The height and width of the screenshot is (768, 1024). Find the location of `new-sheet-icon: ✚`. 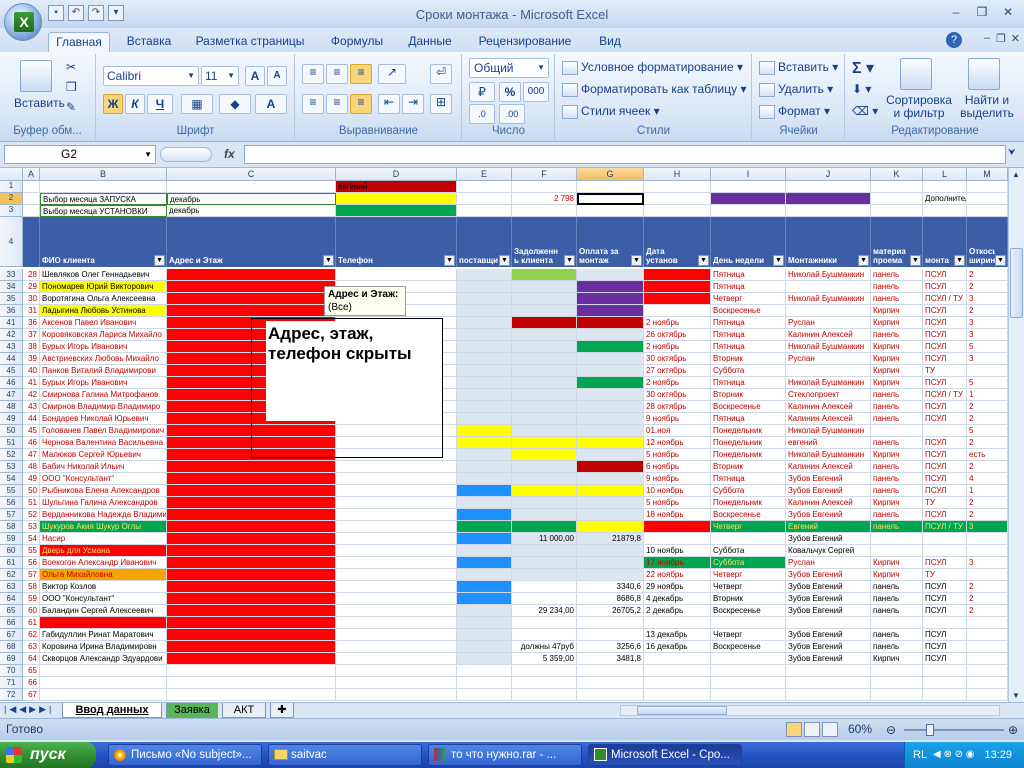

new-sheet-icon: ✚ is located at coordinates (282, 710).